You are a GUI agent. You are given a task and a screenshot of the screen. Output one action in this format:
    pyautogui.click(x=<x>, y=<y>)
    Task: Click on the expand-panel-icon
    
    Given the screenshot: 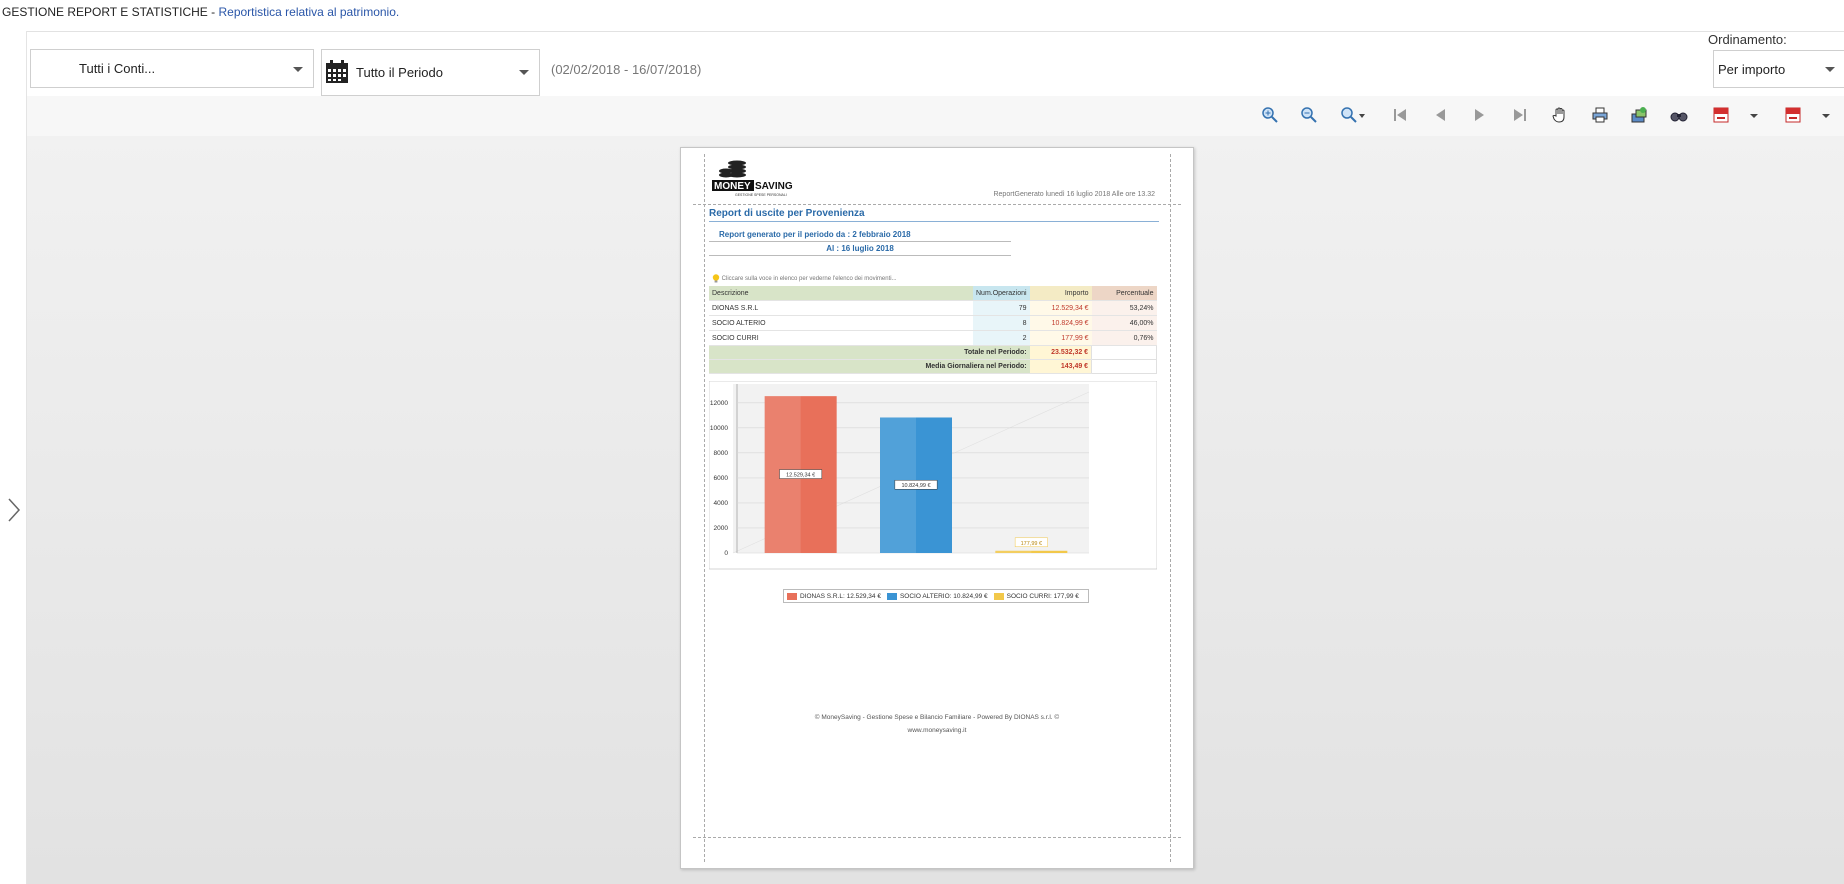 What is the action you would take?
    pyautogui.click(x=14, y=510)
    